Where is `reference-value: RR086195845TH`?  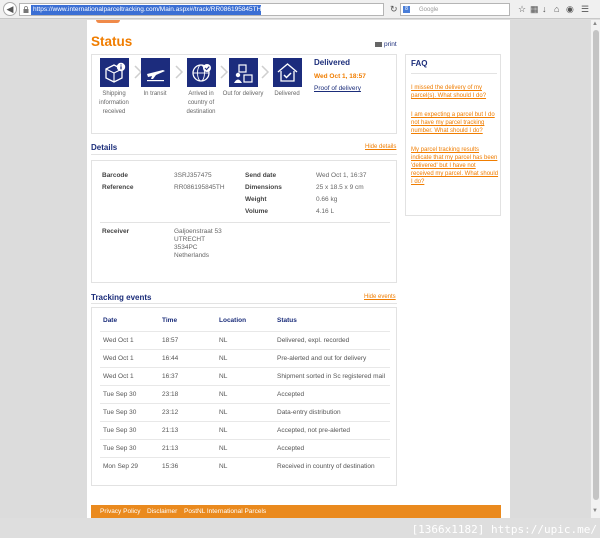
reference-value: RR086195845TH is located at coordinates (199, 187).